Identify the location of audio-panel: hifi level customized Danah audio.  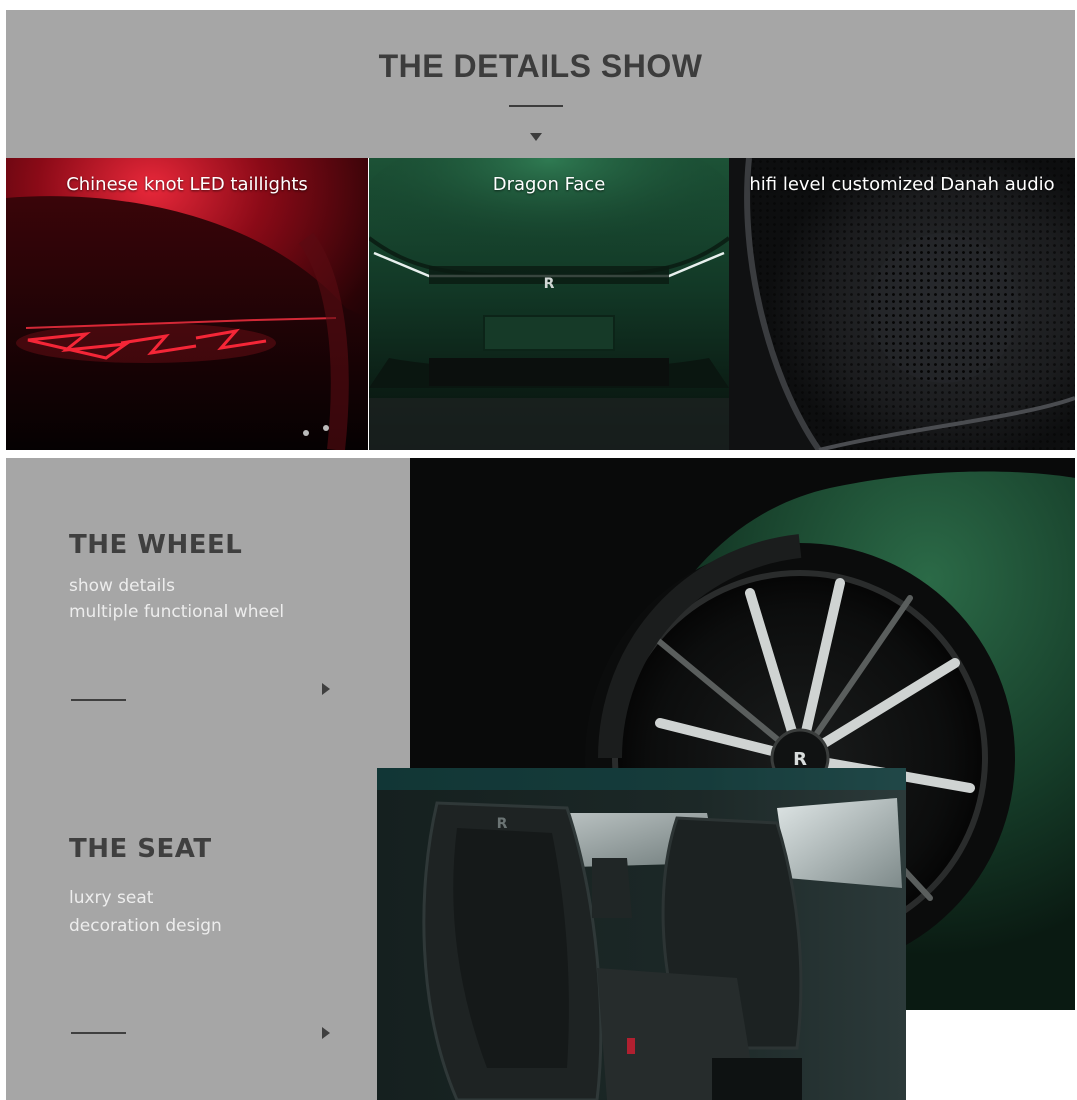
(902, 304).